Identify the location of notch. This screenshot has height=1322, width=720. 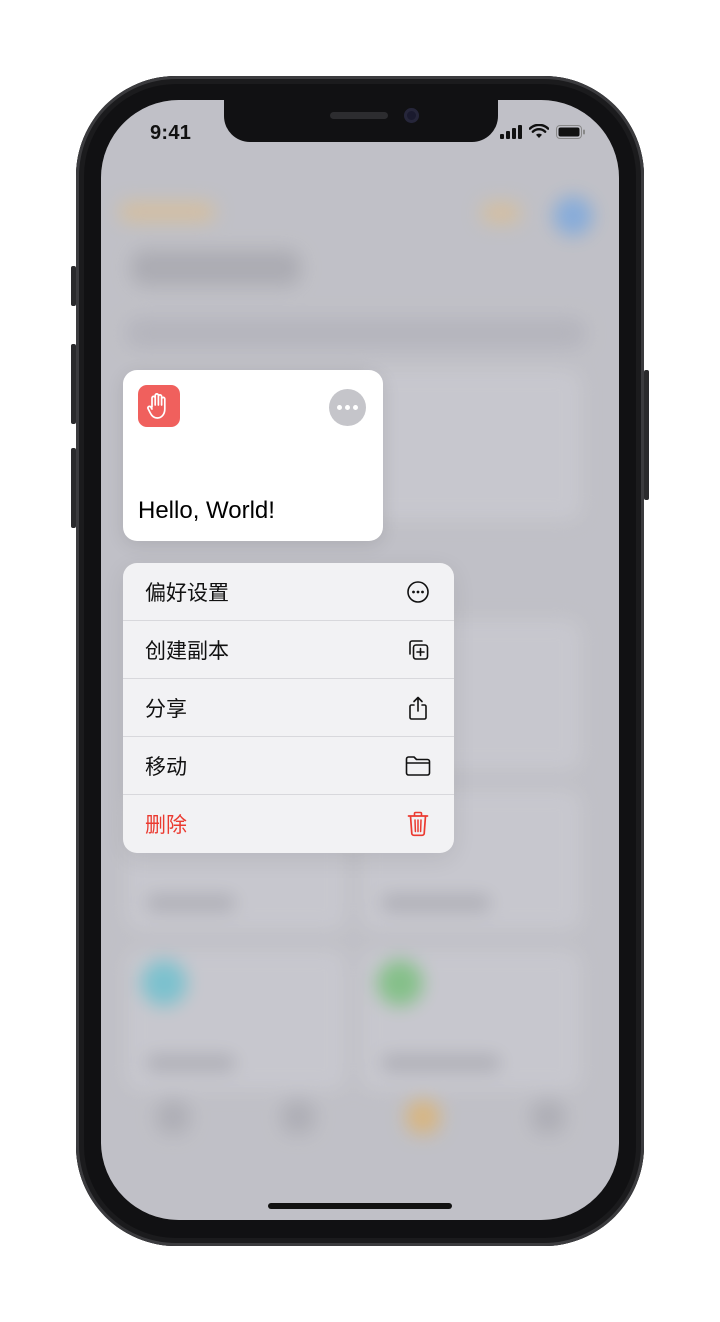
(361, 121).